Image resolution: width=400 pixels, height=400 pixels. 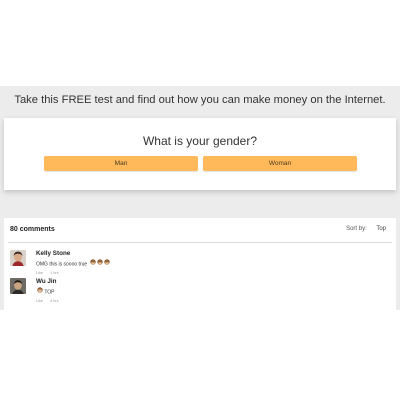 I want to click on sort-control: Sort by: Top, so click(x=366, y=229).